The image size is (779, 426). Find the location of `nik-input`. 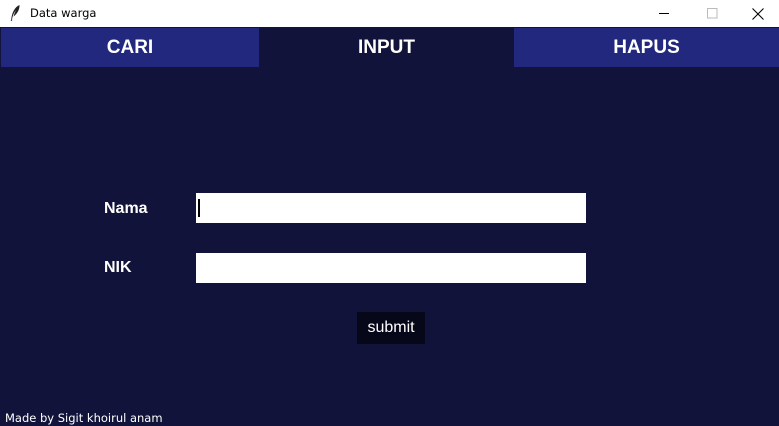

nik-input is located at coordinates (391, 268).